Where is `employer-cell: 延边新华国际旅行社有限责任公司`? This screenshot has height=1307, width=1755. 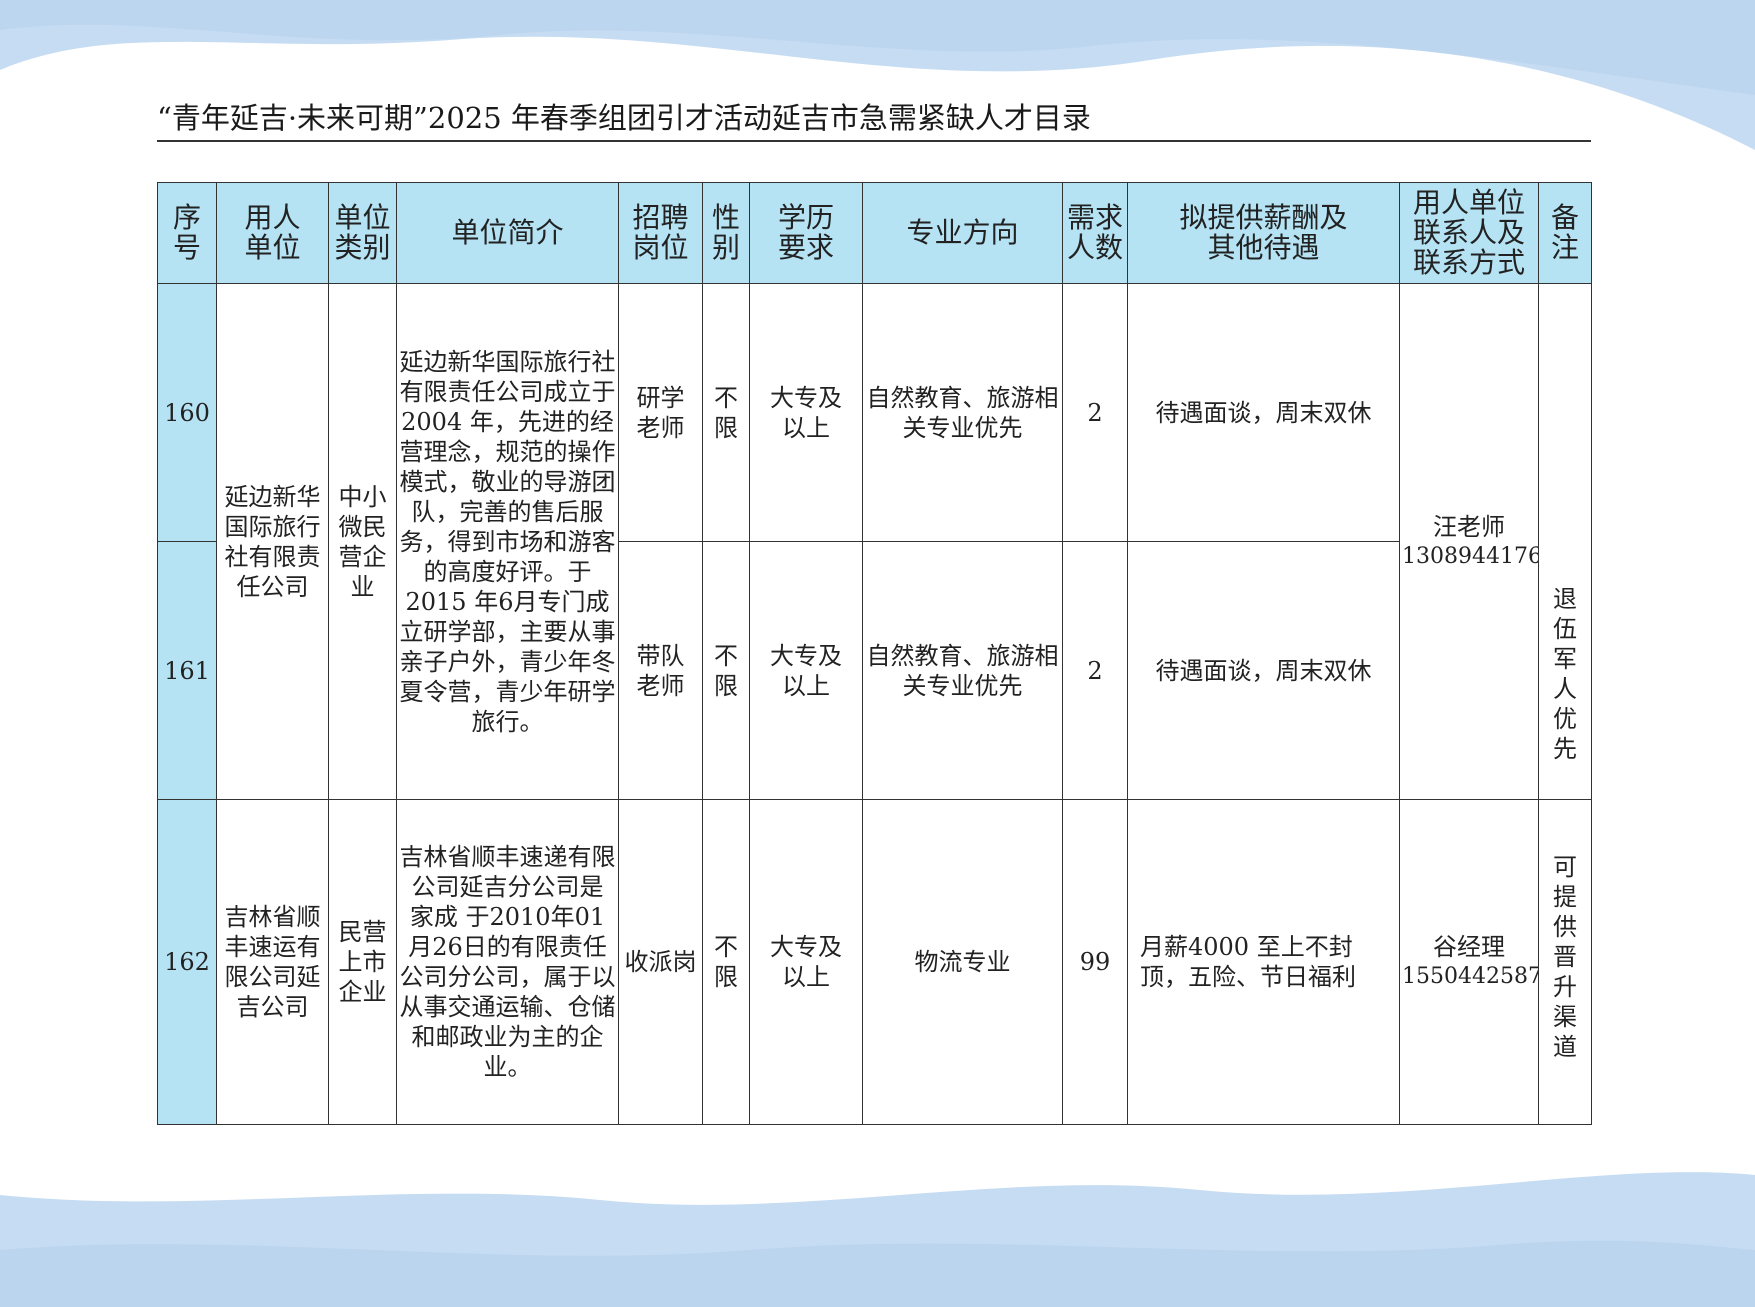
employer-cell: 延边新华国际旅行社有限责任公司 is located at coordinates (272, 541).